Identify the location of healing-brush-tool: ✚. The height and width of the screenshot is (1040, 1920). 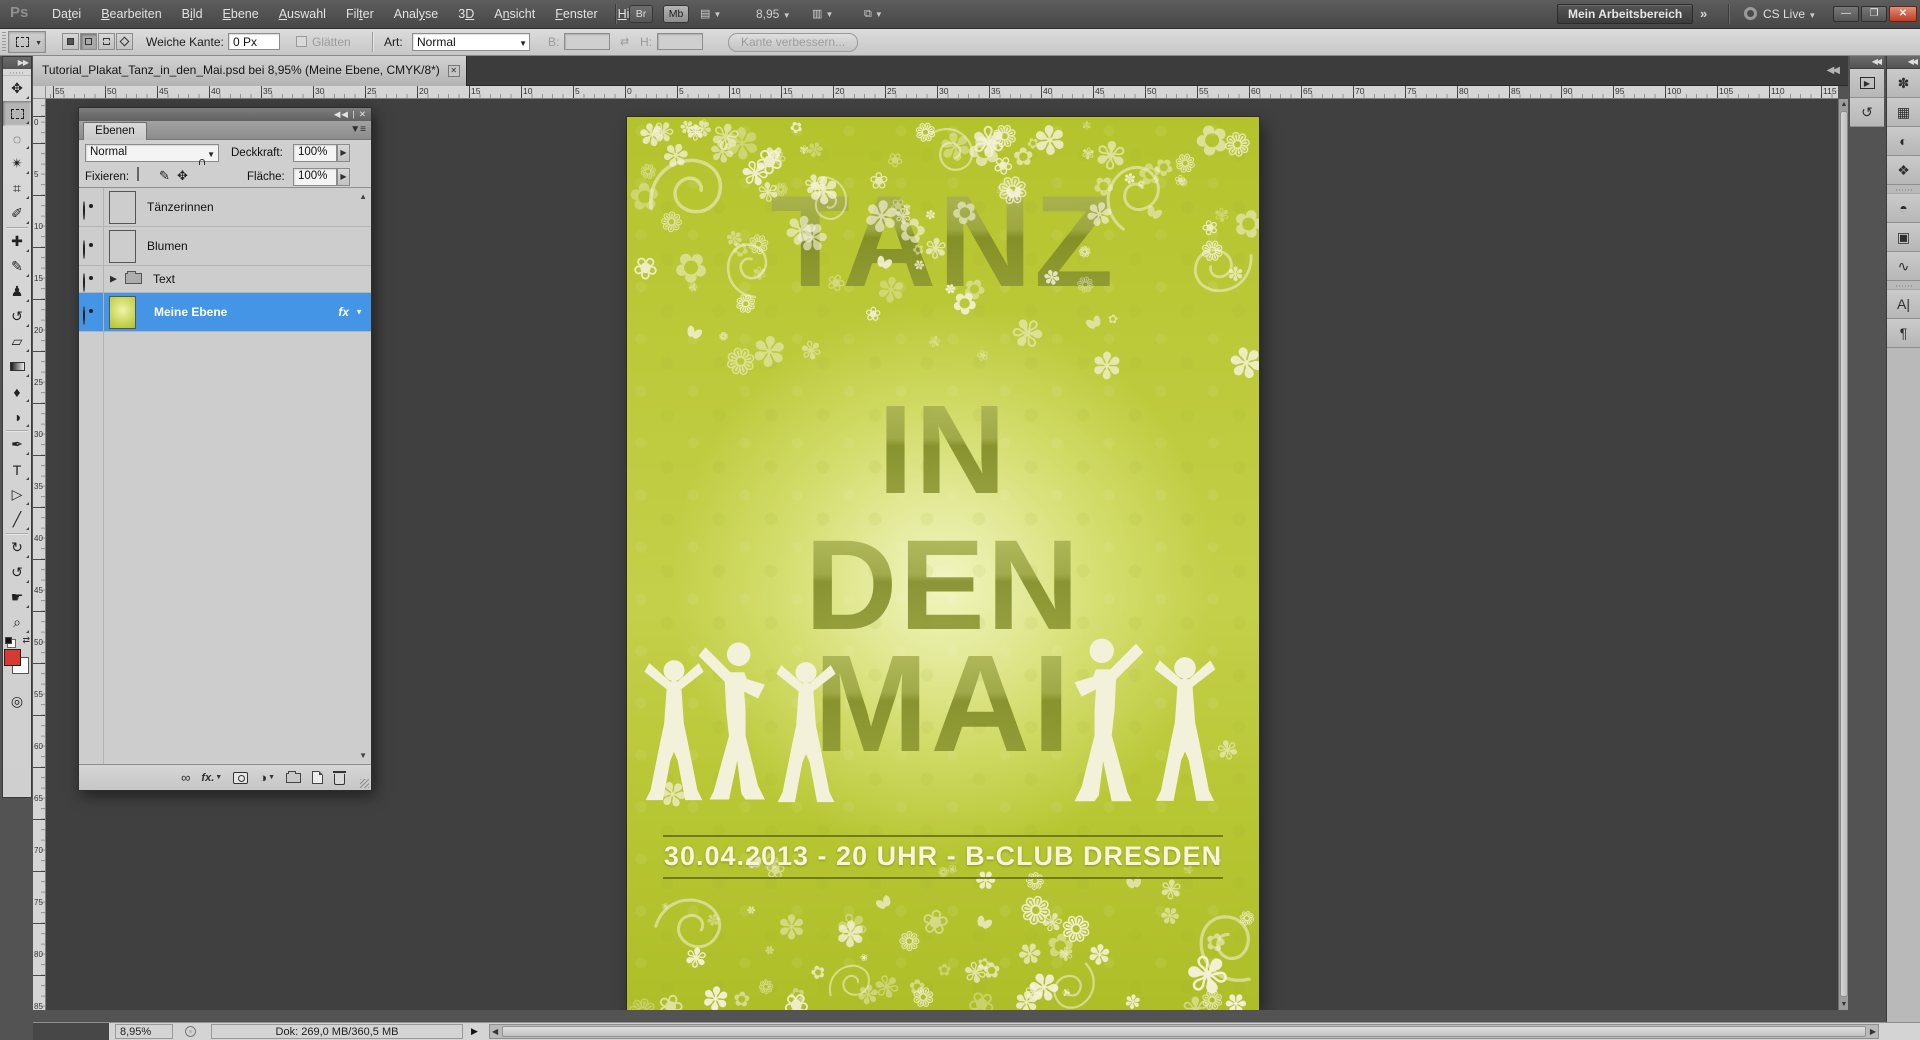
(17, 241).